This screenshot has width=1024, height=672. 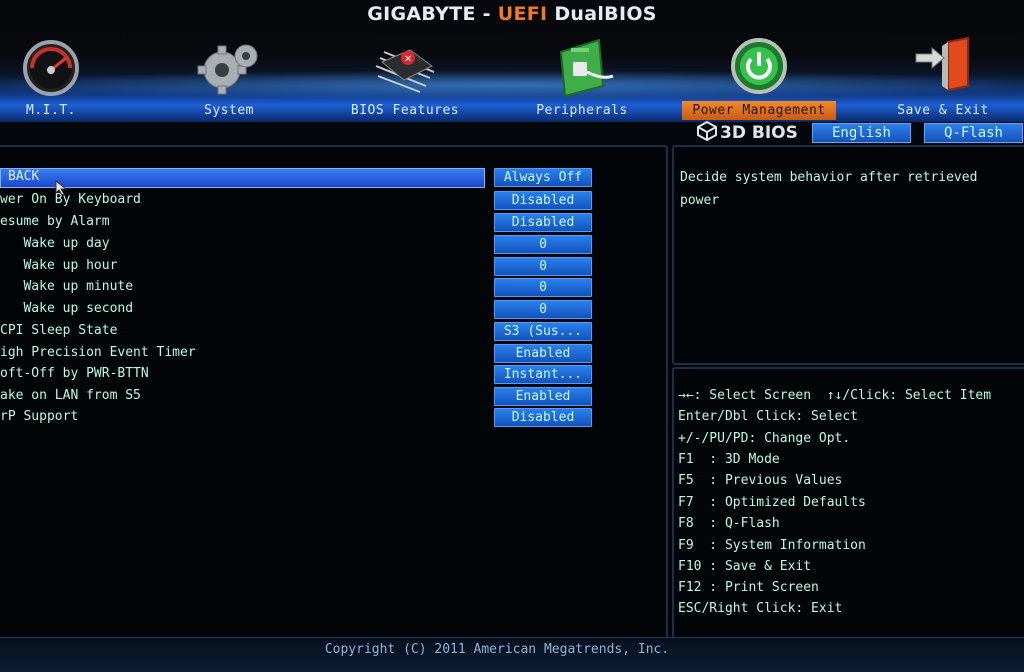 I want to click on 3d-bios-logo: 3D BIOS, so click(x=747, y=132).